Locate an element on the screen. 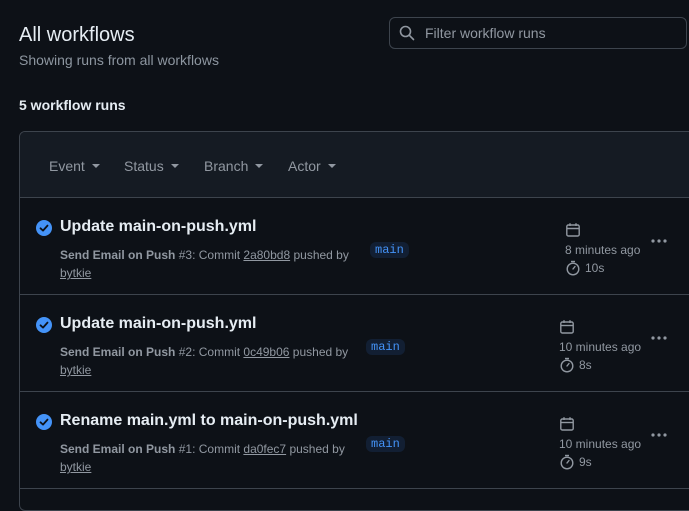  run-timing: 8 minutes ago 10s is located at coordinates (602, 249).